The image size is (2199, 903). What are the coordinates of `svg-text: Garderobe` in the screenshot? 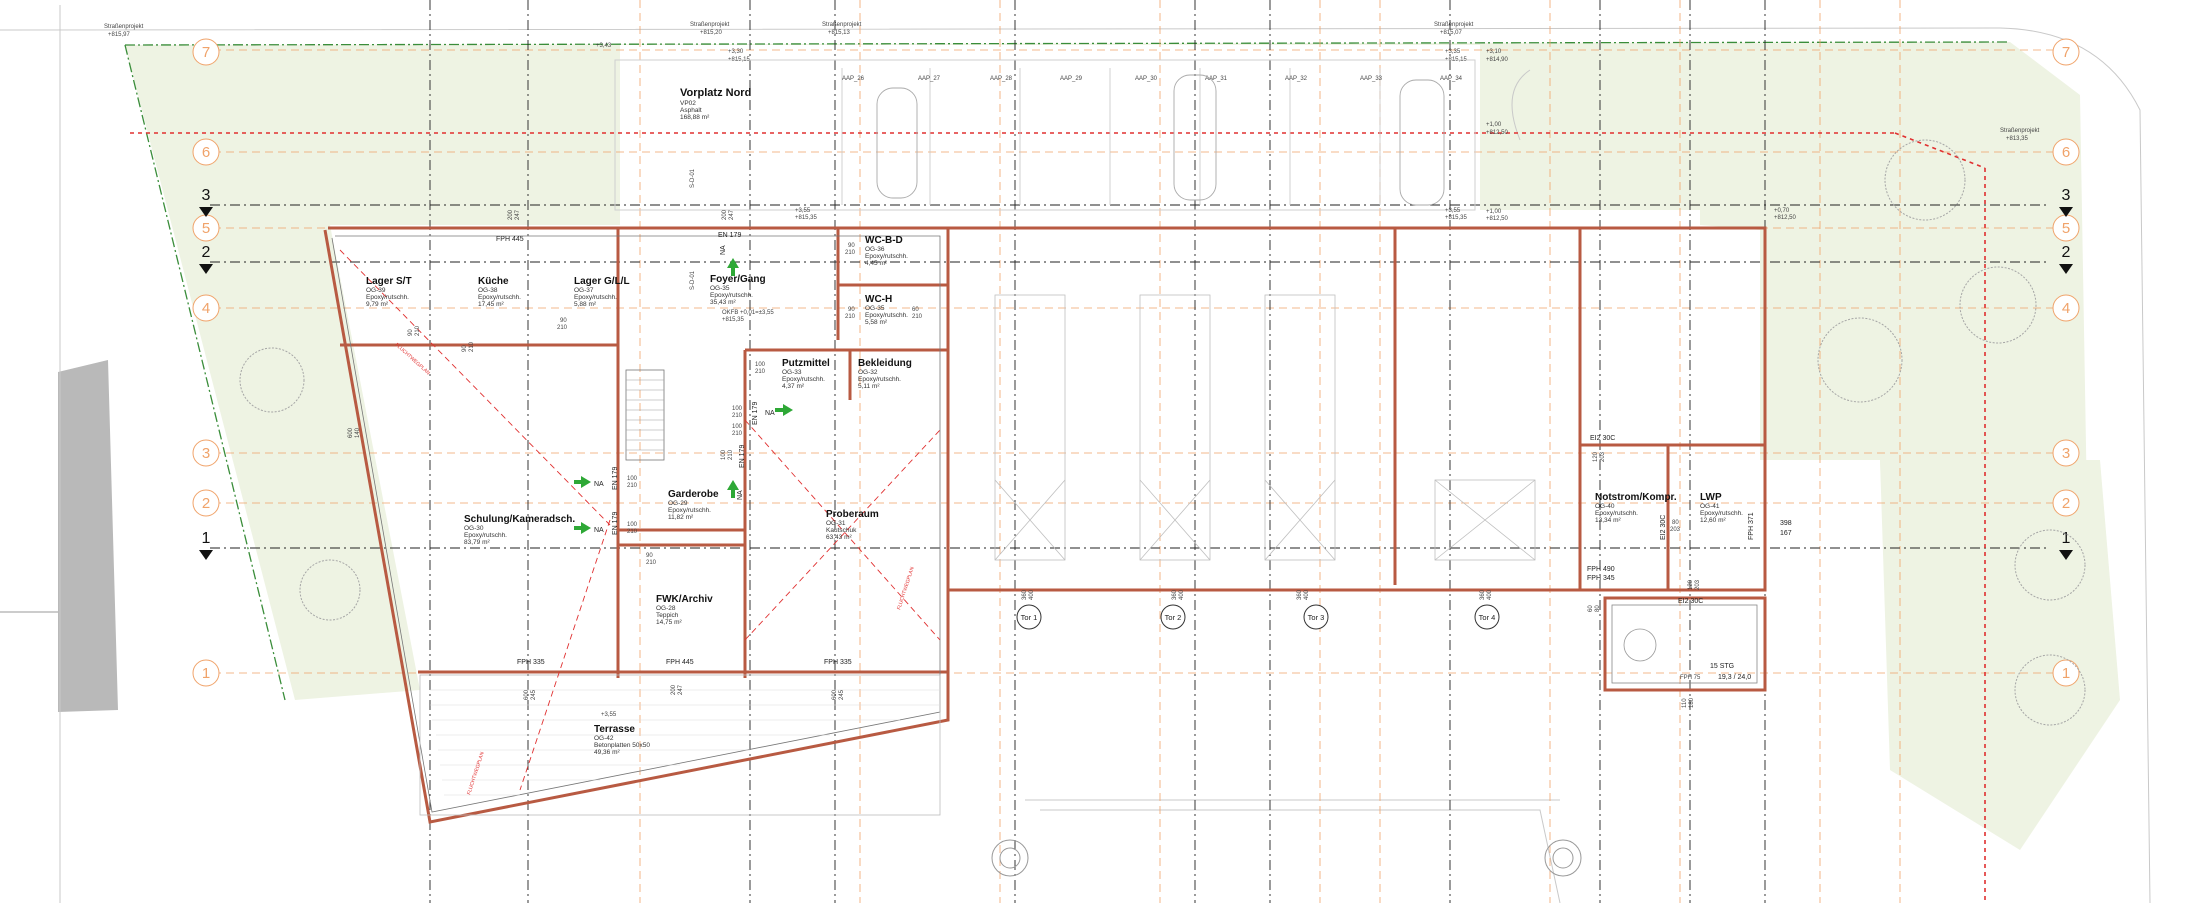 It's located at (693, 494).